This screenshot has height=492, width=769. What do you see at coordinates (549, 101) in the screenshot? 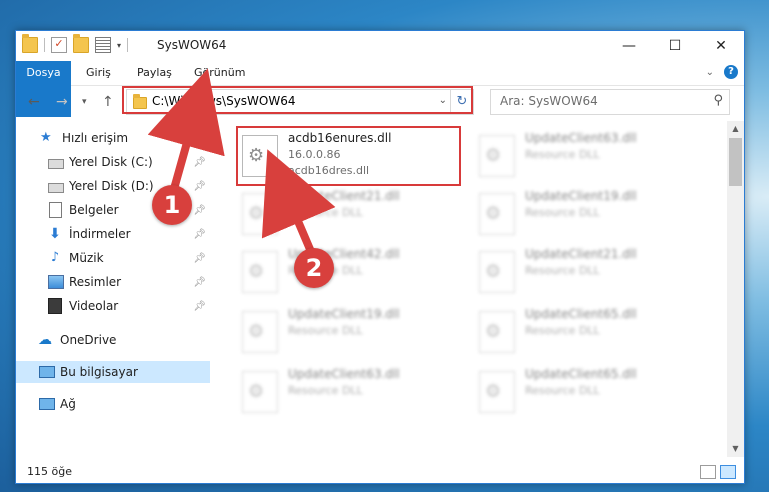
I see `search-input: Ara: SysWOW64` at bounding box center [549, 101].